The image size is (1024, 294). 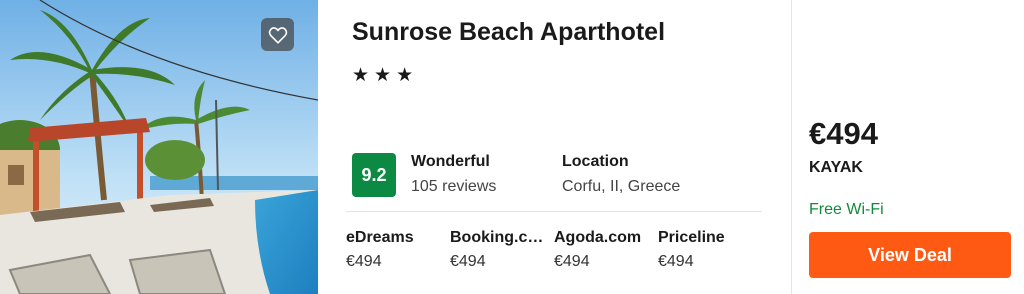 I want to click on star-rating: ★★★, so click(x=385, y=75).